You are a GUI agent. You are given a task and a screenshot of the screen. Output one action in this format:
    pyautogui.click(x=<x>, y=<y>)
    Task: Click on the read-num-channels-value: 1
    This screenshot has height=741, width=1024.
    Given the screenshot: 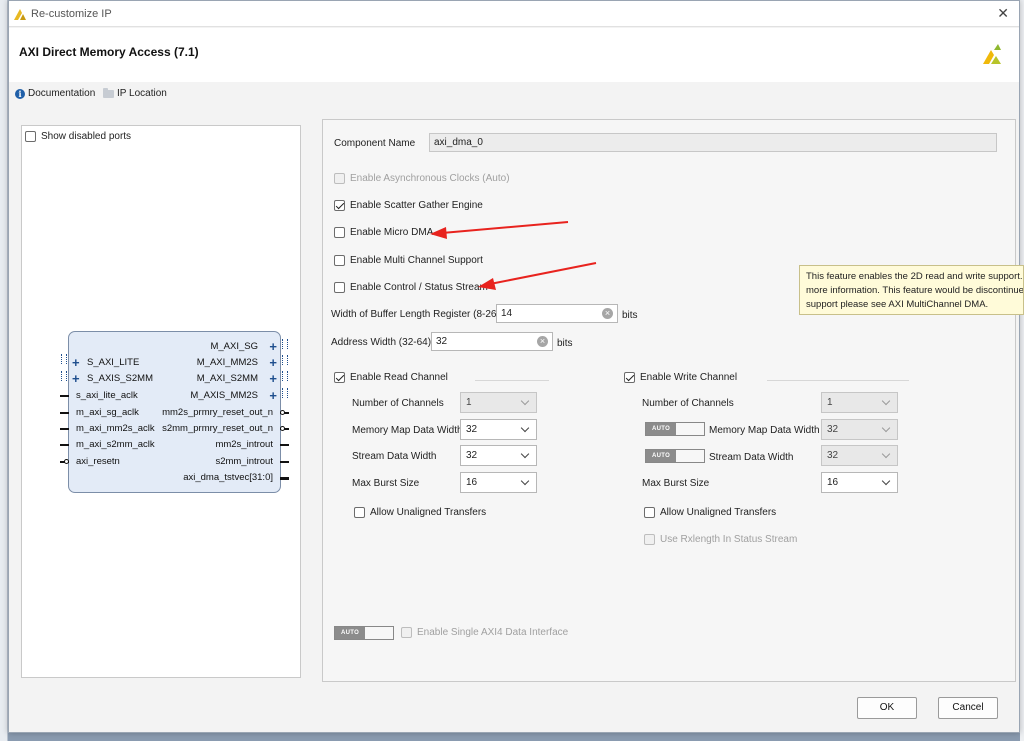 What is the action you would take?
    pyautogui.click(x=469, y=402)
    